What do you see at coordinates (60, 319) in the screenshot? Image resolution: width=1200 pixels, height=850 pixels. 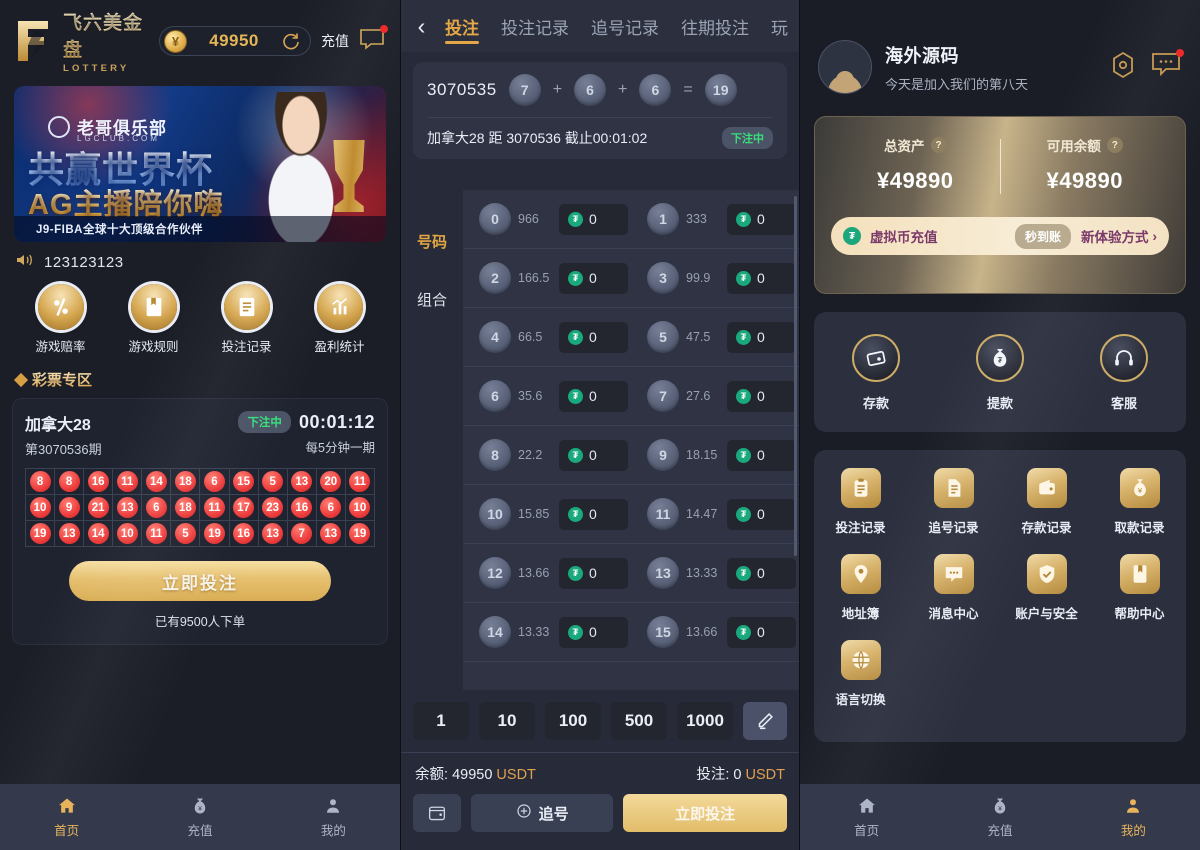 I see `quick-item-odds: 游戏赔率` at bounding box center [60, 319].